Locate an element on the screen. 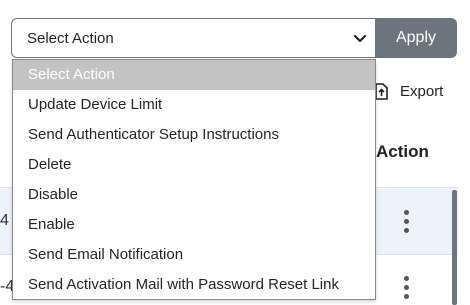 This screenshot has height=305, width=470. export-button: Export is located at coordinates (407, 91).